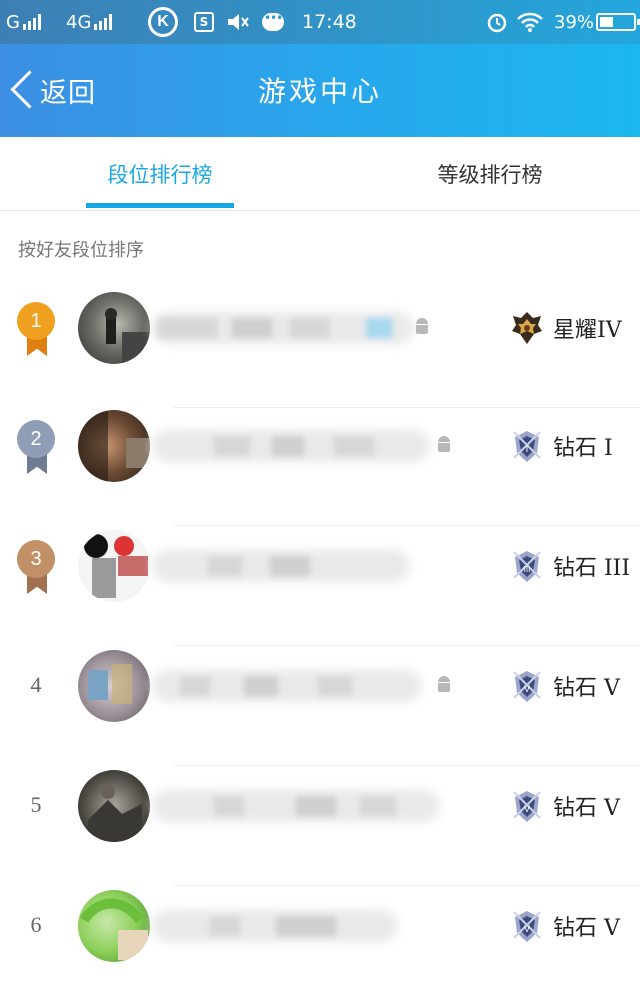  I want to click on time-text: 17:48, so click(329, 22).